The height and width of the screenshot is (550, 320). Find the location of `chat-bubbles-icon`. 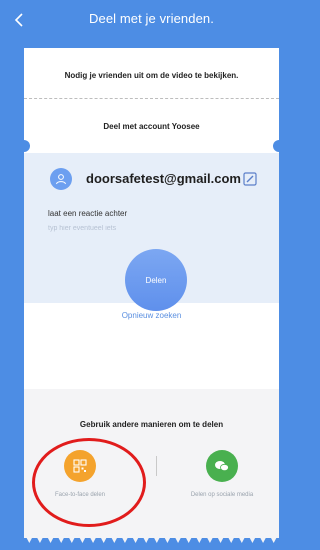

chat-bubbles-icon is located at coordinates (222, 466).